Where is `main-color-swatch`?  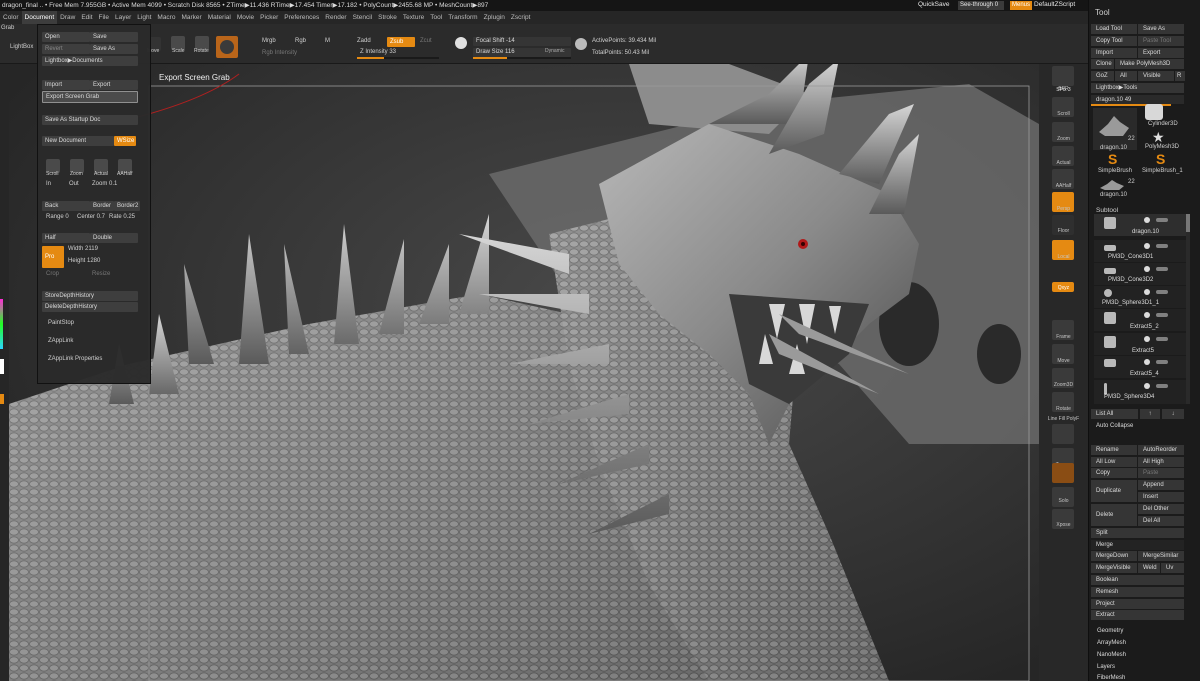
main-color-swatch is located at coordinates (2, 366).